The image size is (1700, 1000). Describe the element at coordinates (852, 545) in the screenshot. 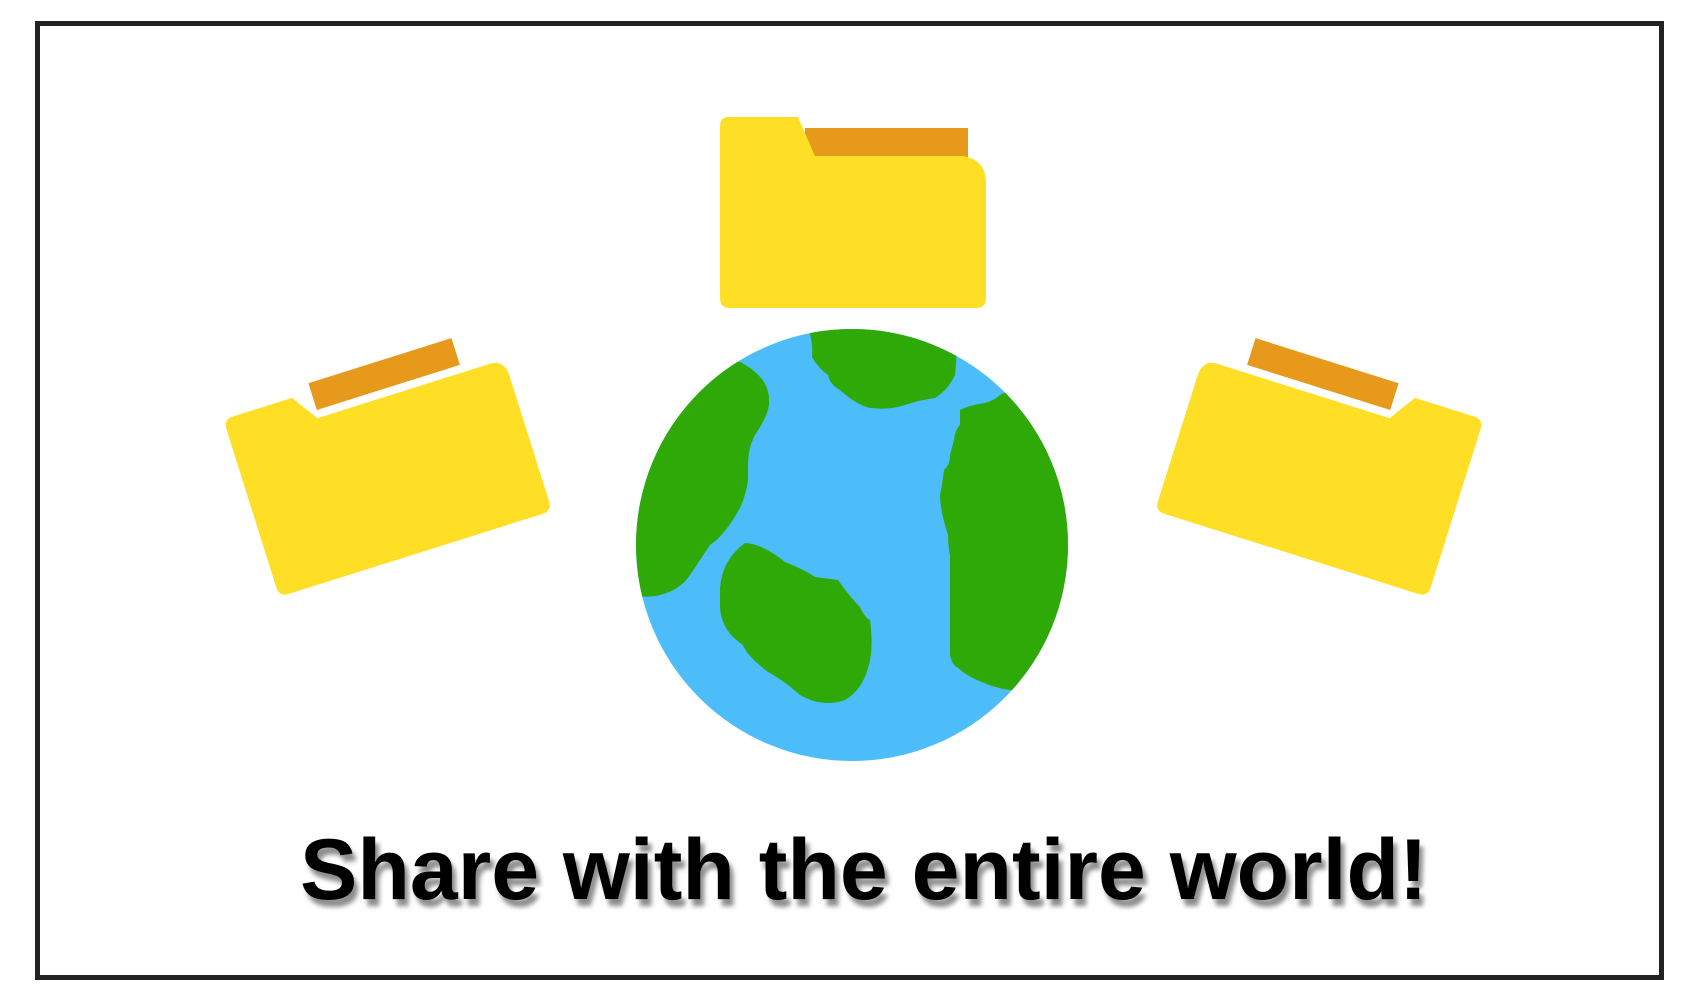

I see `globe-icon` at that location.